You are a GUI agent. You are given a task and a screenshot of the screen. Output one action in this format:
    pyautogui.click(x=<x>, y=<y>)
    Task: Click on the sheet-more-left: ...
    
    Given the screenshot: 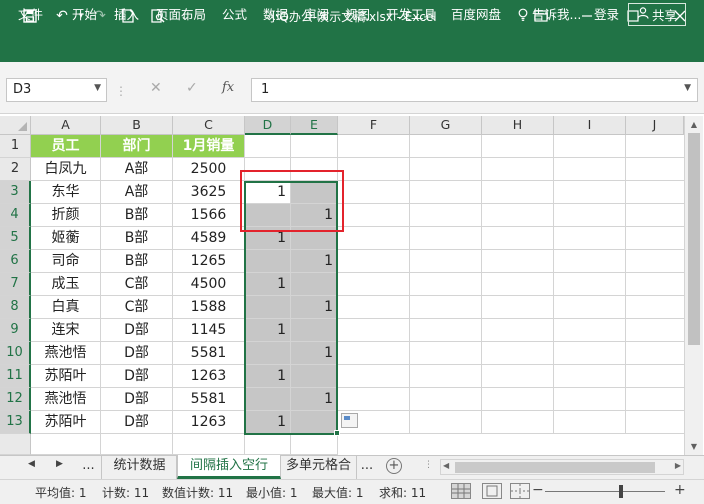 What is the action you would take?
    pyautogui.click(x=89, y=467)
    